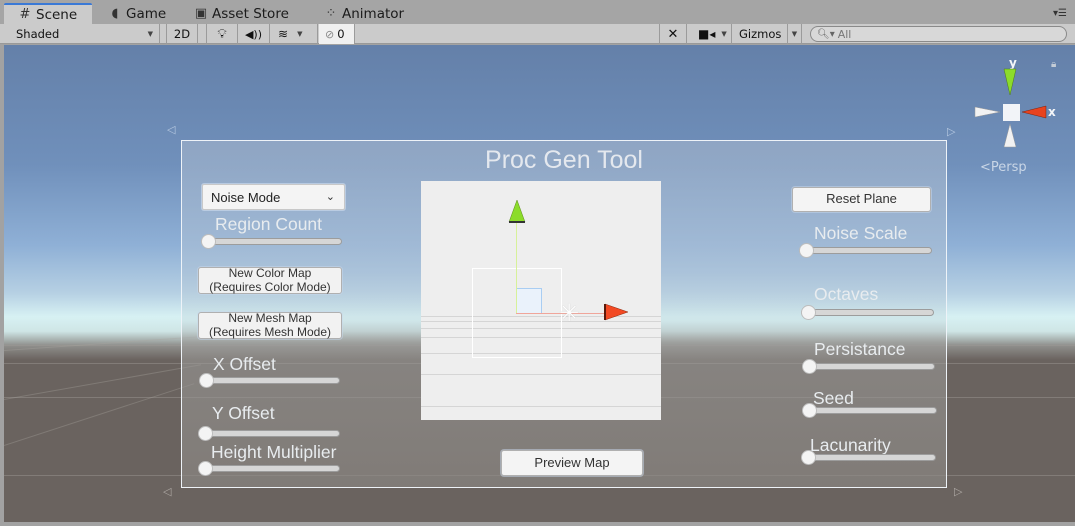 The height and width of the screenshot is (526, 1075). What do you see at coordinates (1034, 112) in the screenshot?
I see `x-cone-icon` at bounding box center [1034, 112].